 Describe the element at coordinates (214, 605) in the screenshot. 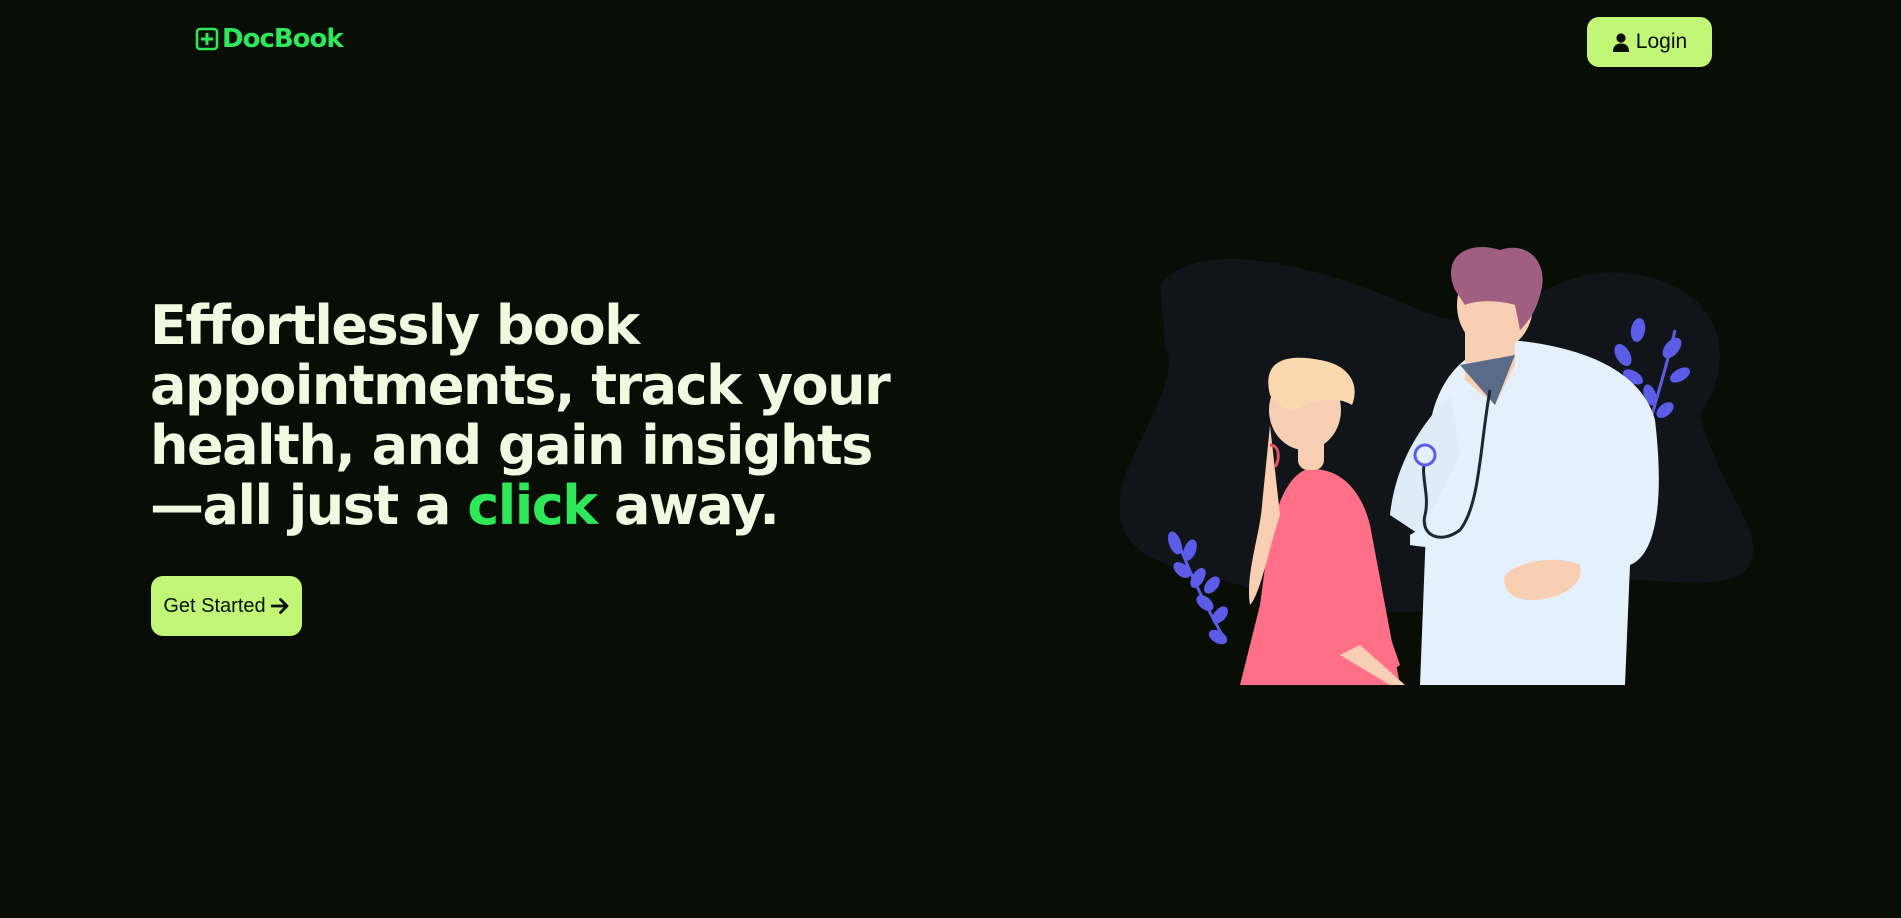

I see `get-started-label: Get Started` at that location.